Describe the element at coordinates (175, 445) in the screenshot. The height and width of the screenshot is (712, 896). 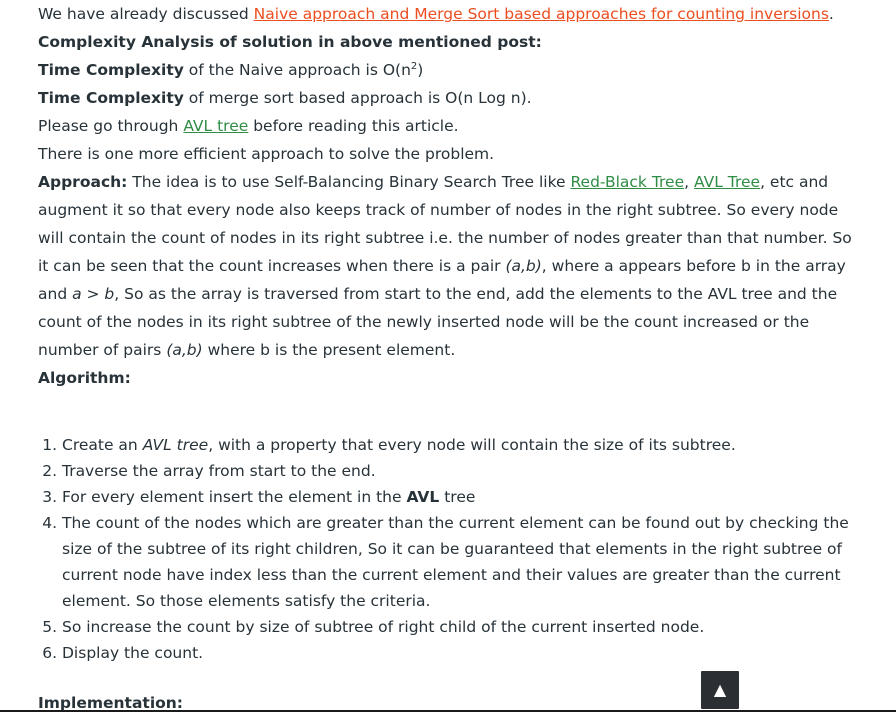
I see `step-emphasis: AVL tree` at that location.